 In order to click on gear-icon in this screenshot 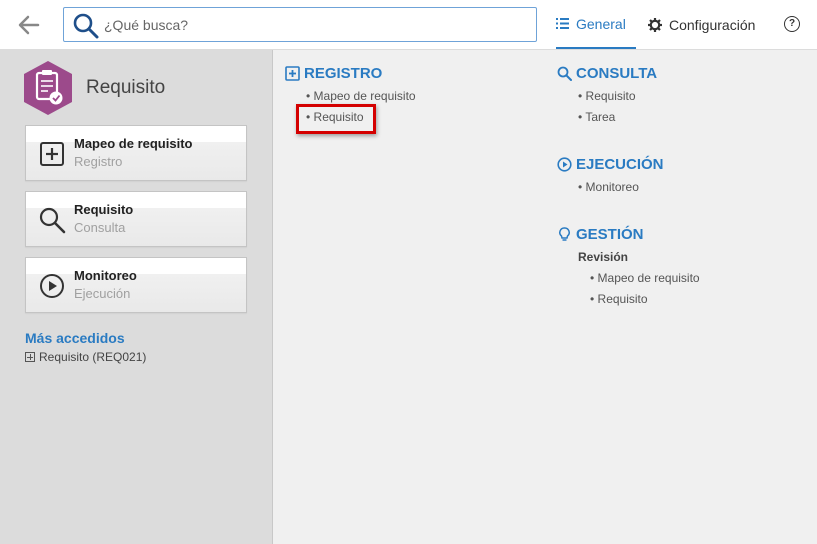, I will do `click(655, 24)`.